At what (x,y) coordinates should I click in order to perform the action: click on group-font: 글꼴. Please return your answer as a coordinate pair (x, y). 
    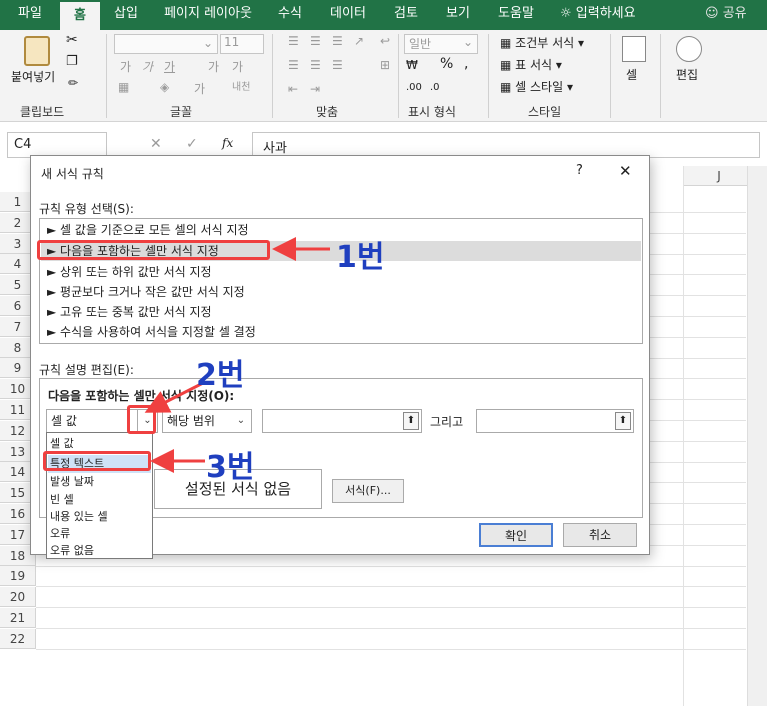
    Looking at the image, I should click on (181, 112).